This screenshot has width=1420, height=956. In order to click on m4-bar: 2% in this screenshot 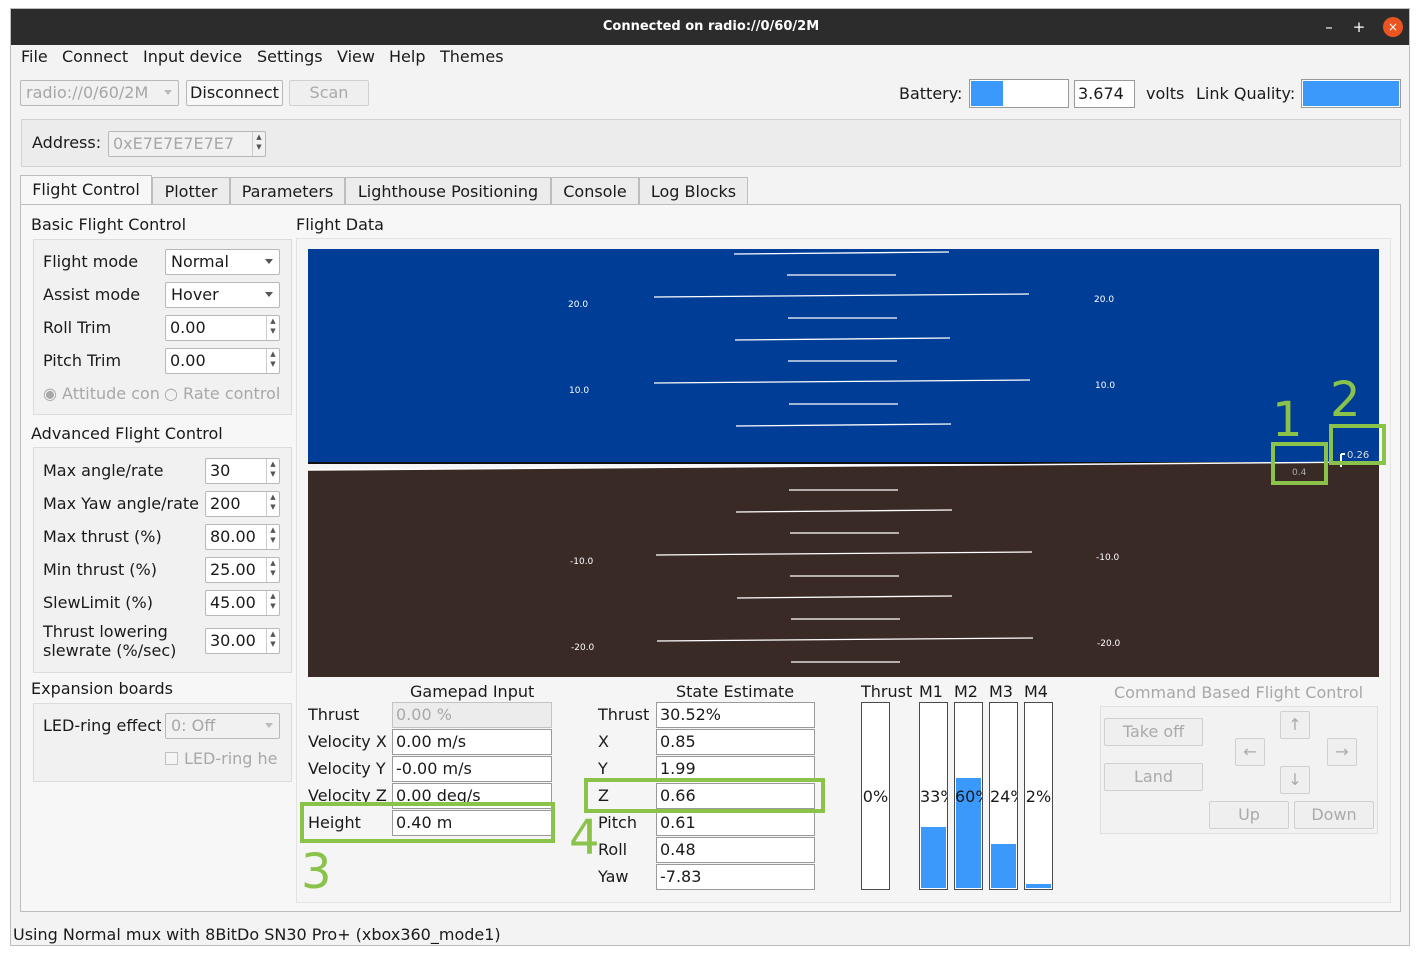, I will do `click(1038, 796)`.